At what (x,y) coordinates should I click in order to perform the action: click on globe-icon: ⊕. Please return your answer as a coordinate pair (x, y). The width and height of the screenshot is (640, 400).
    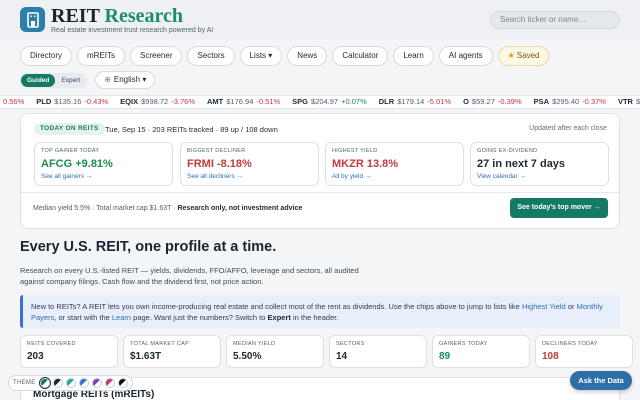
    Looking at the image, I should click on (107, 79).